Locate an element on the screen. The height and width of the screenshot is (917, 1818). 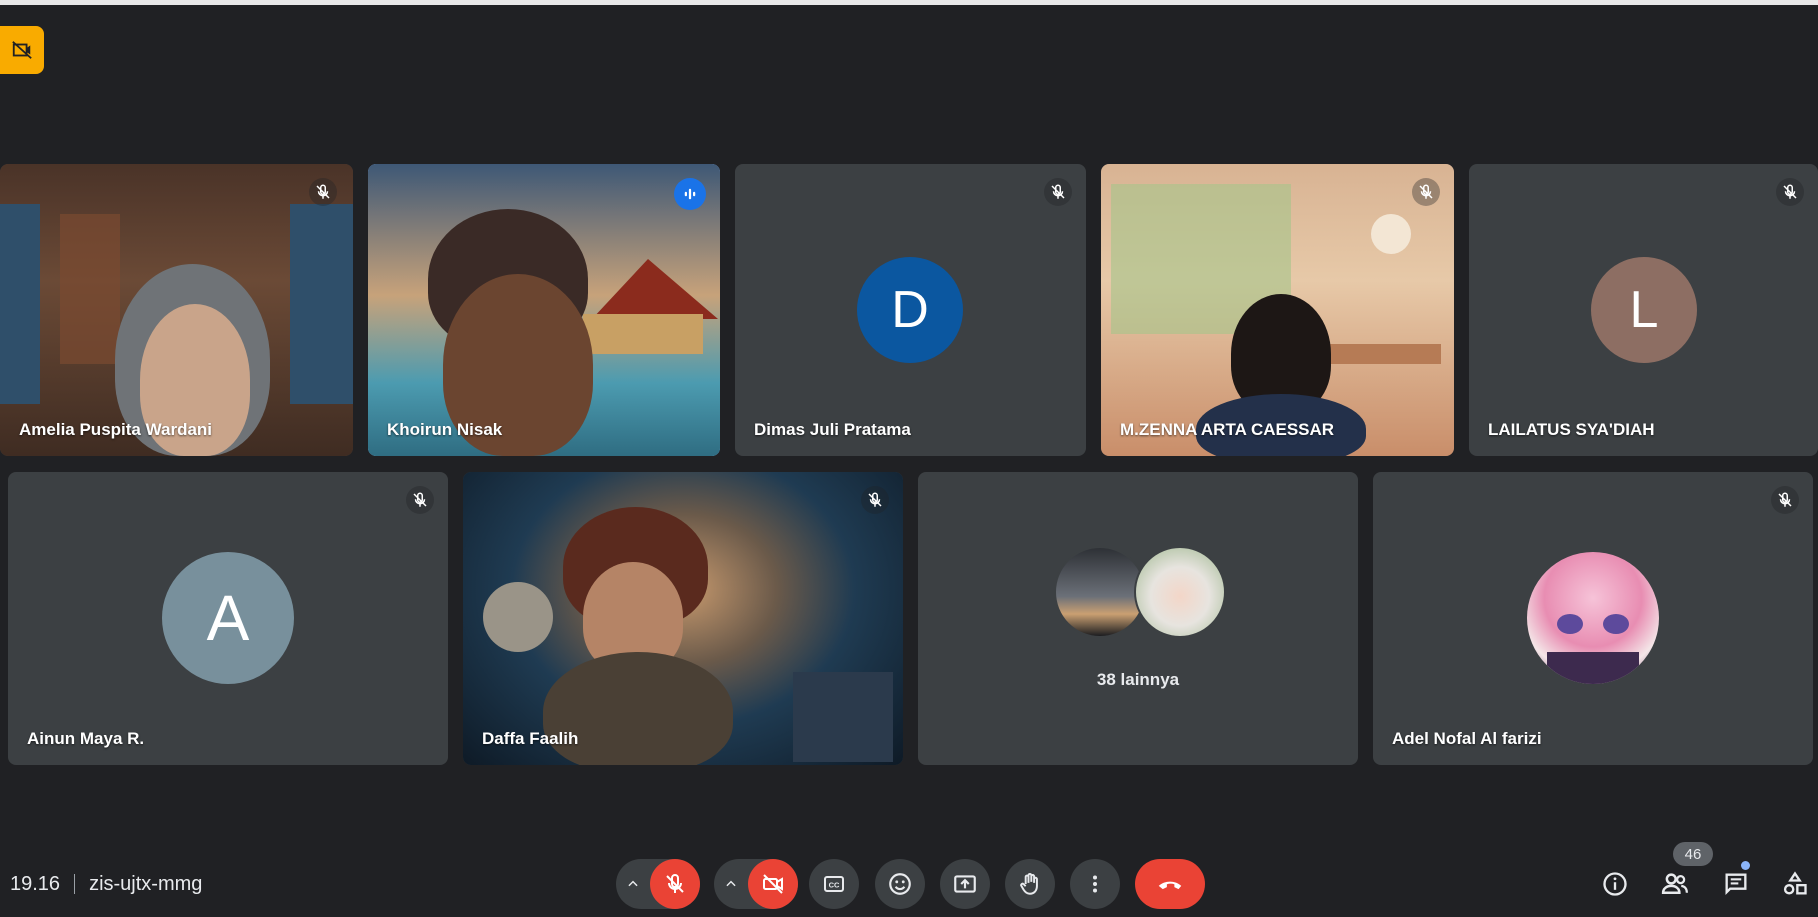
participant-name: Amelia Puspita Wardani is located at coordinates (116, 429).